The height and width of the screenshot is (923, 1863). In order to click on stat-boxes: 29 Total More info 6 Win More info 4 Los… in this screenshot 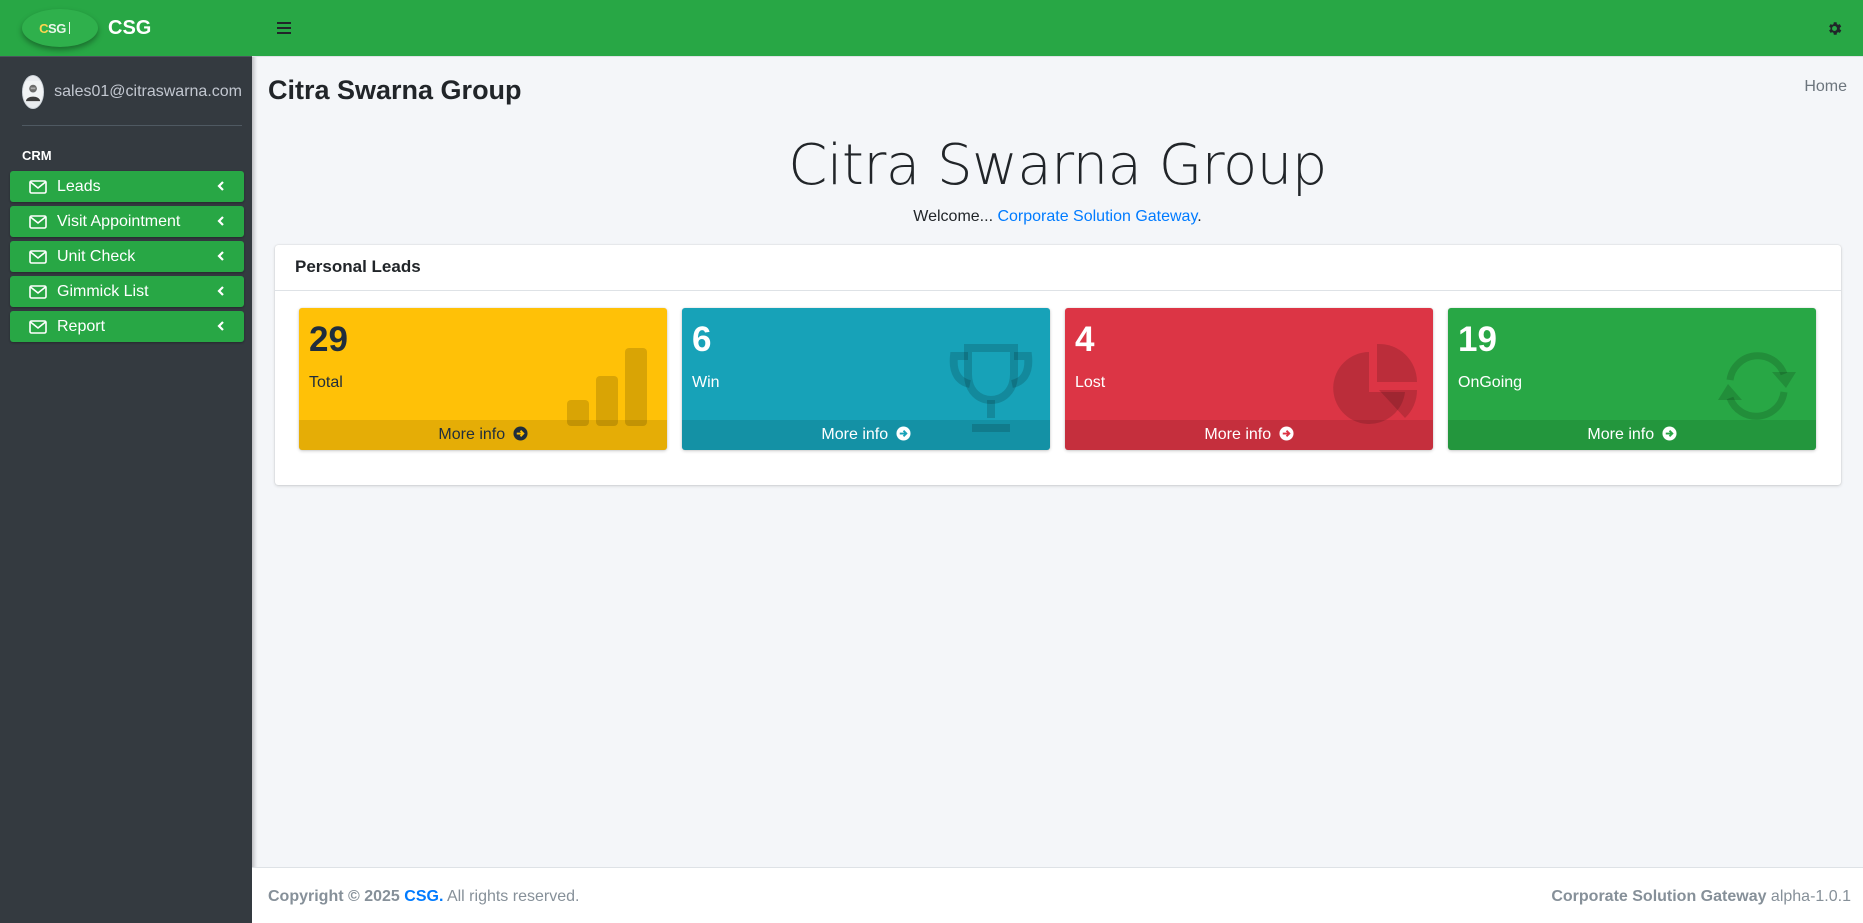, I will do `click(1058, 379)`.